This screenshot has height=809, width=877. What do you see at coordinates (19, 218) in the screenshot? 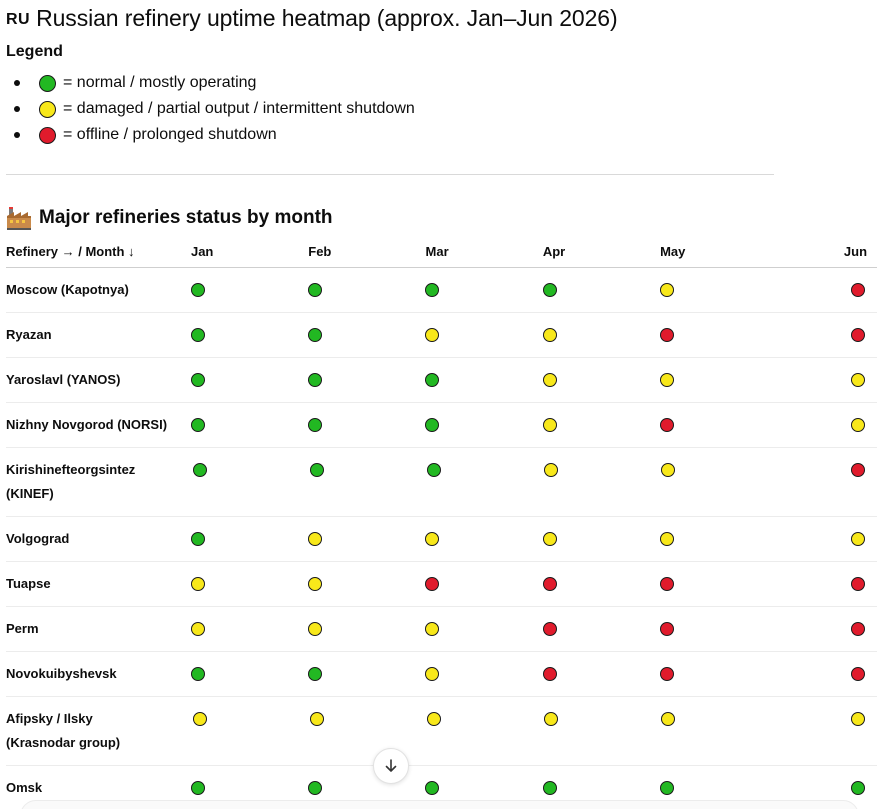
I see `factory-icon` at bounding box center [19, 218].